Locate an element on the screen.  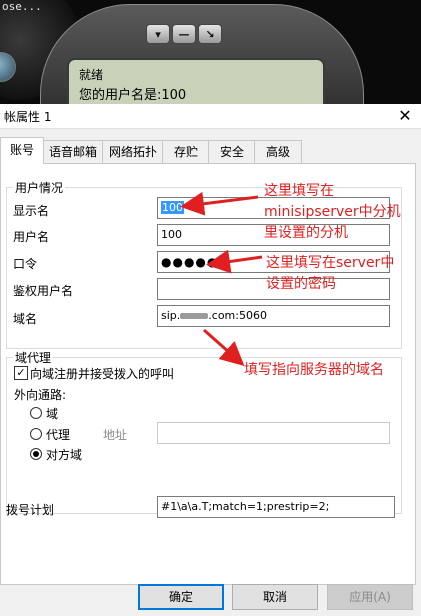
annotation-extension: 这里填写在 minisipserver中分机 里设置的分机 is located at coordinates (332, 212).